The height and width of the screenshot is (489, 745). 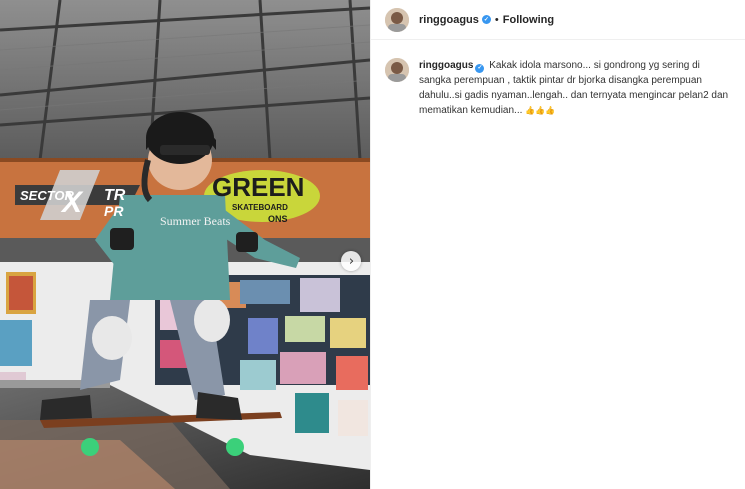 I want to click on banner-sub2: ONS, so click(x=278, y=219).